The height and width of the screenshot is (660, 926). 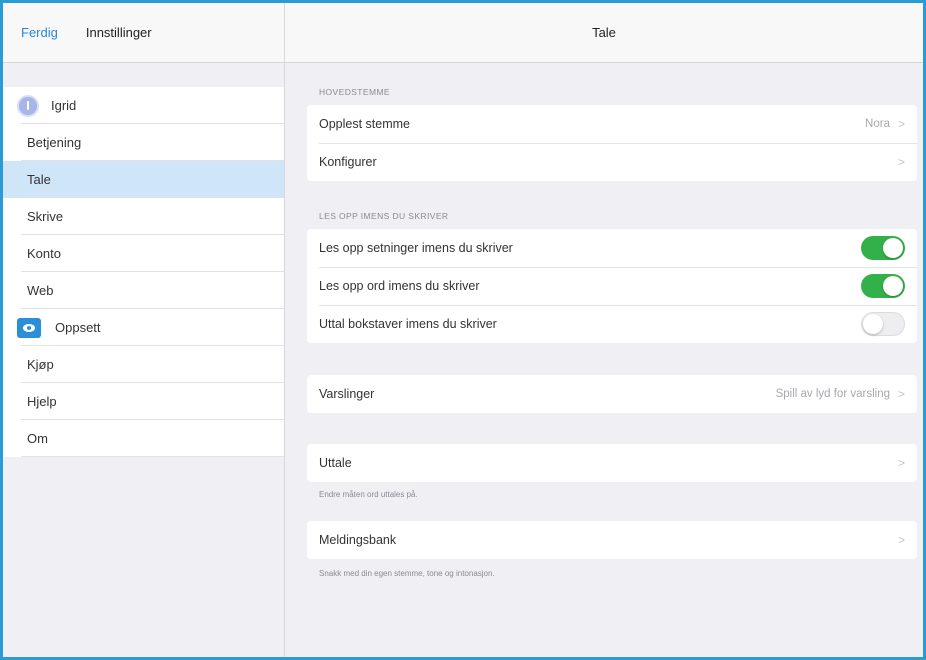 What do you see at coordinates (348, 162) in the screenshot?
I see `row-label: Konfigurer` at bounding box center [348, 162].